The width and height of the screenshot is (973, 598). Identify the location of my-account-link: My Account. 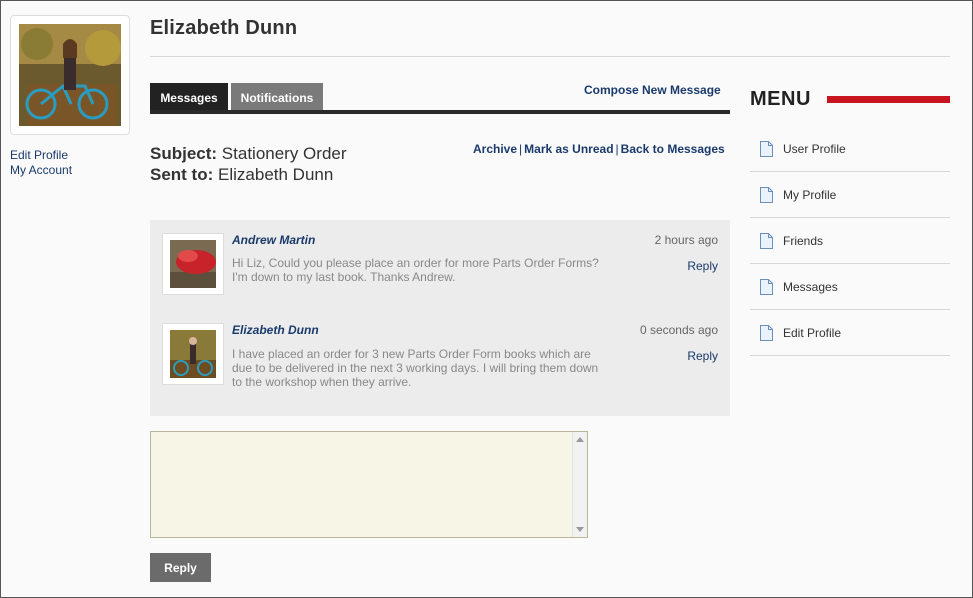
(41, 170).